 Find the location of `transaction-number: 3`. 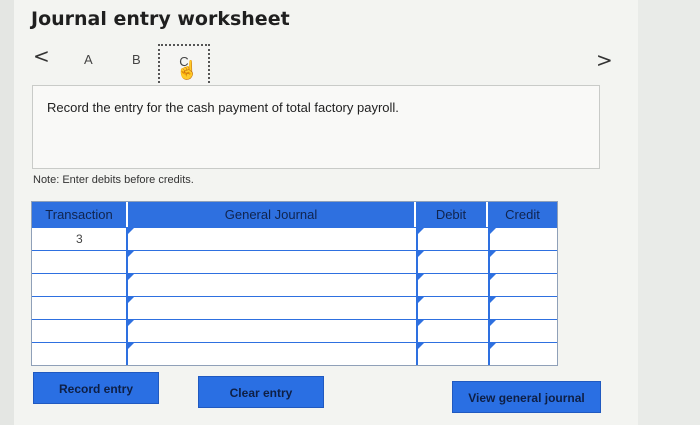

transaction-number: 3 is located at coordinates (79, 239).